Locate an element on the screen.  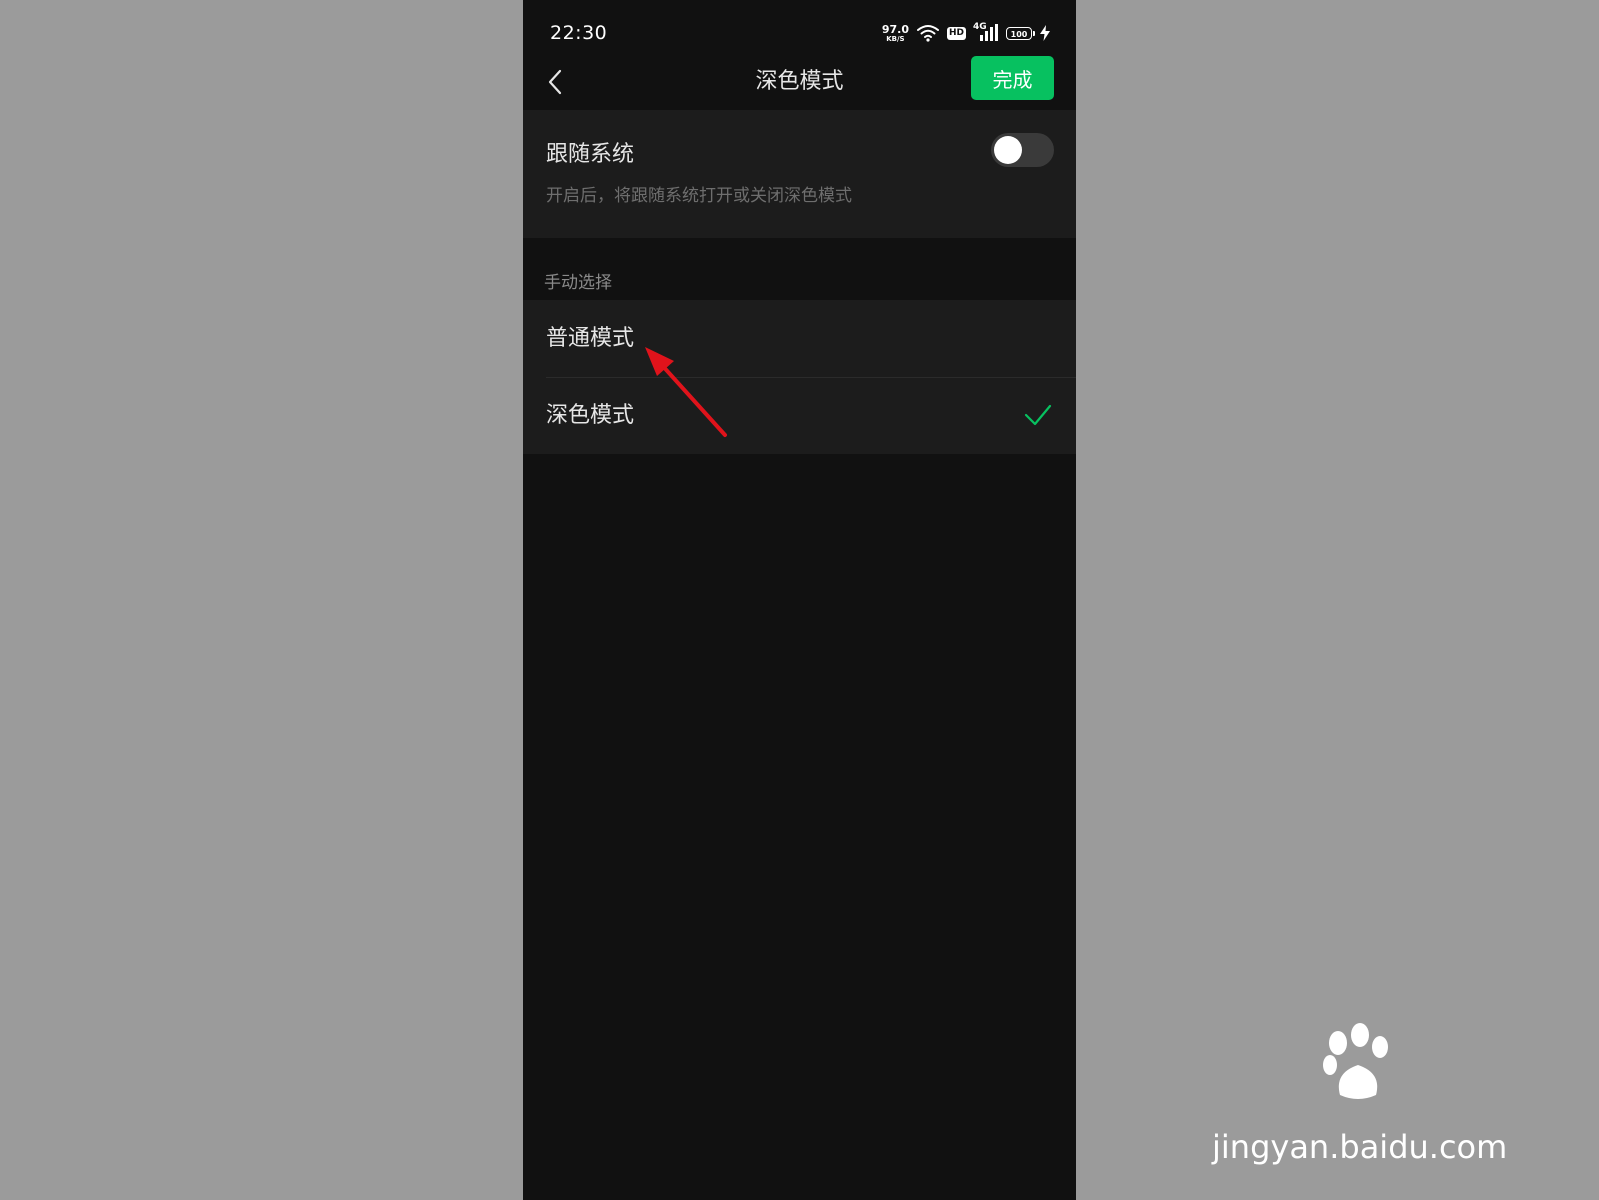
follow-system-card: 跟随系统 开启后，将跟随系统打开或关闭深色模式 is located at coordinates (799, 174).